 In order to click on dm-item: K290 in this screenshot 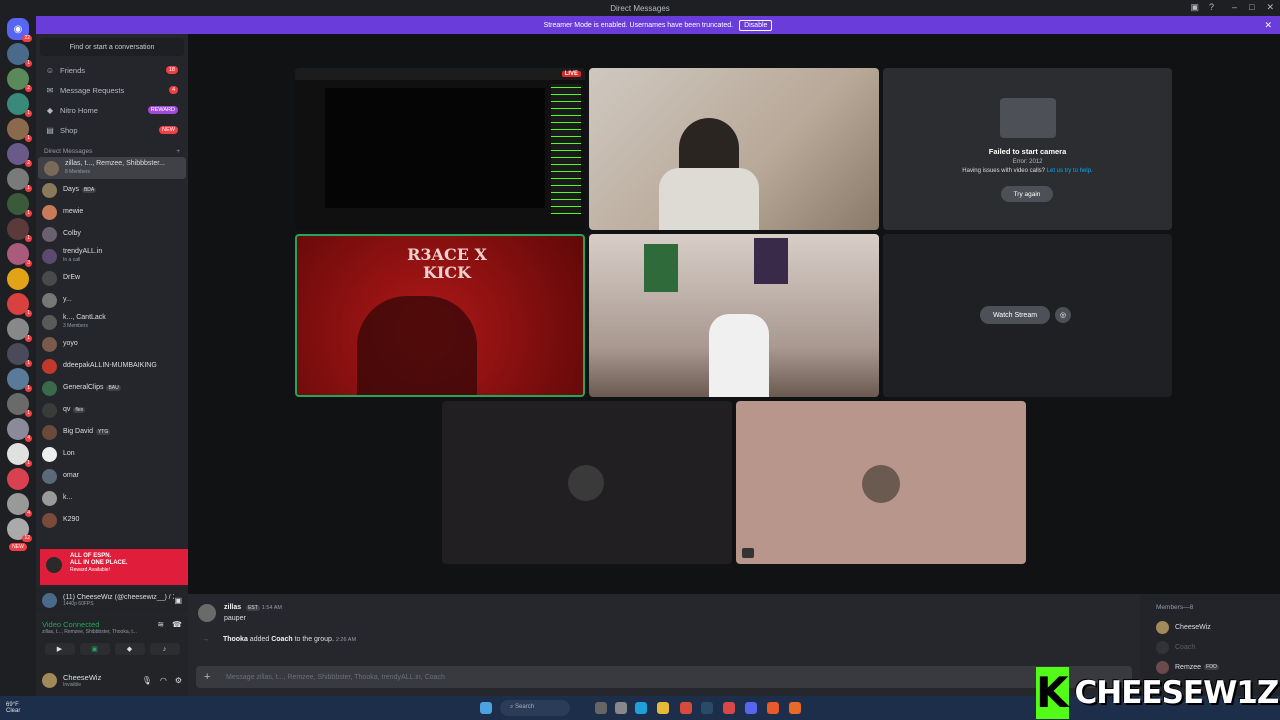, I will do `click(112, 520)`.